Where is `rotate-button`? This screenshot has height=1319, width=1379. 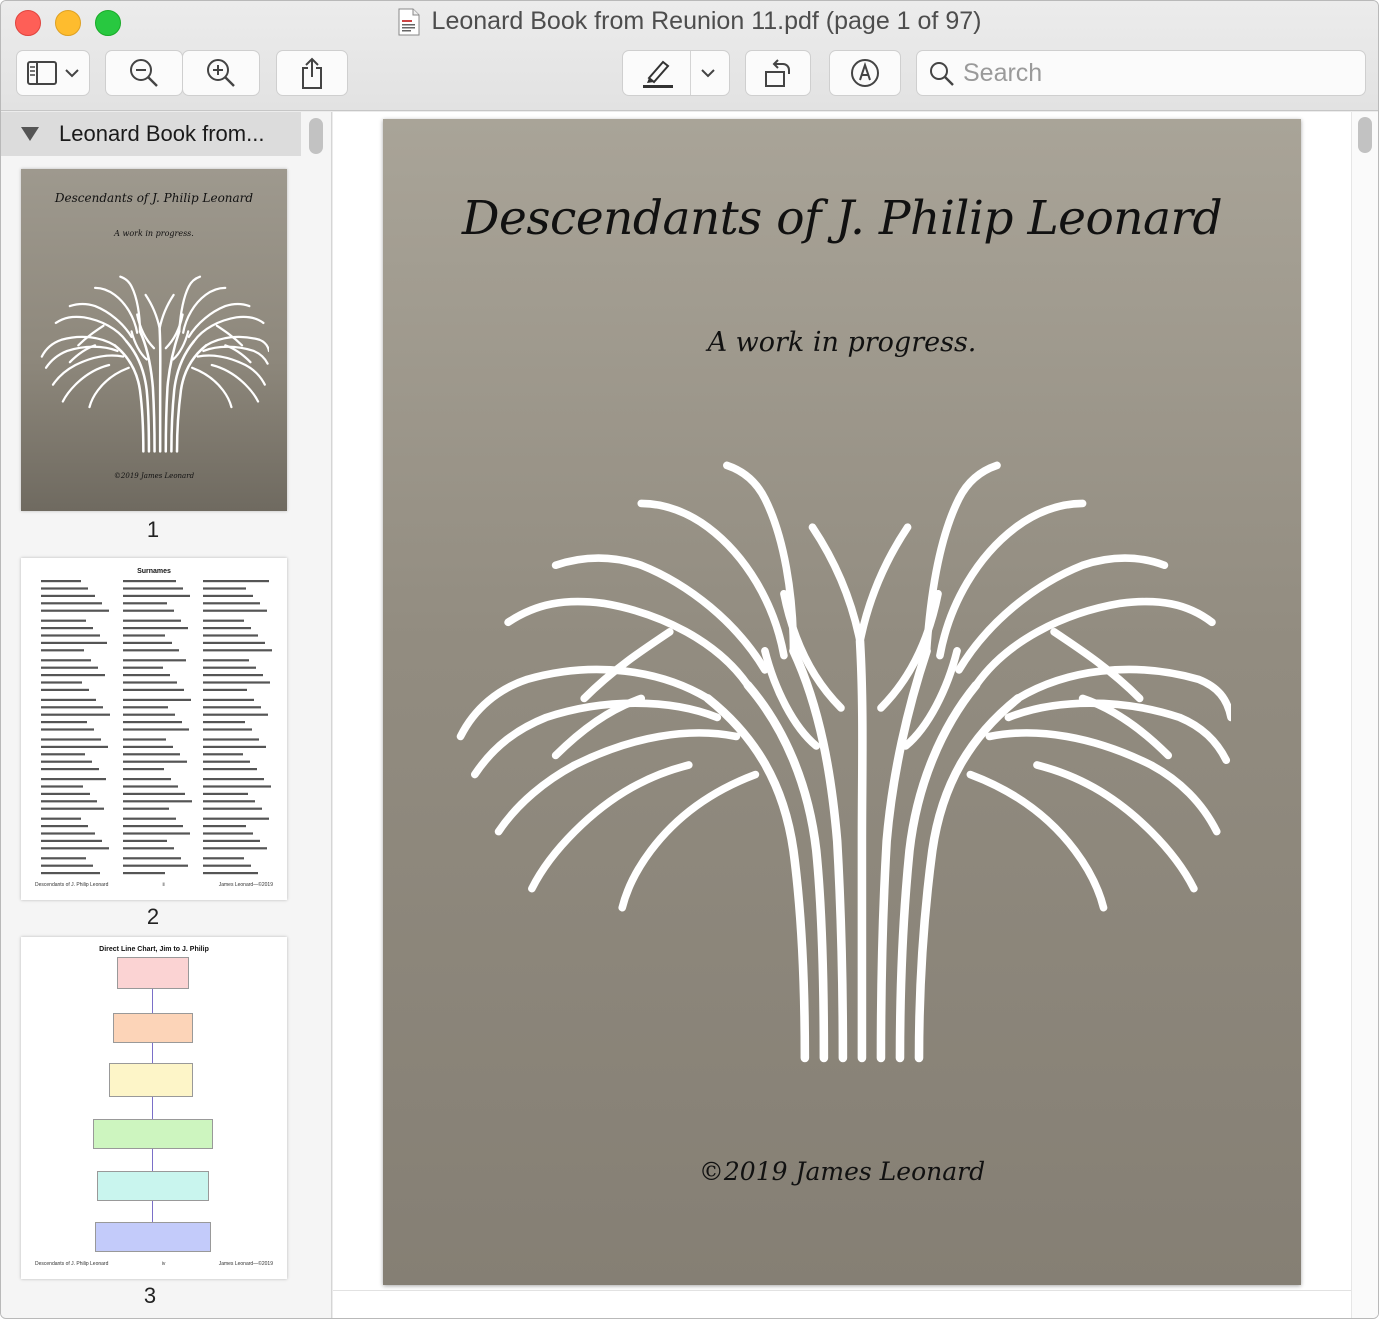 rotate-button is located at coordinates (778, 73).